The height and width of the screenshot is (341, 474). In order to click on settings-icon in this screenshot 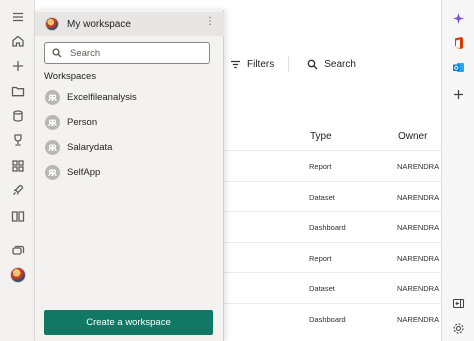, I will do `click(458, 328)`.